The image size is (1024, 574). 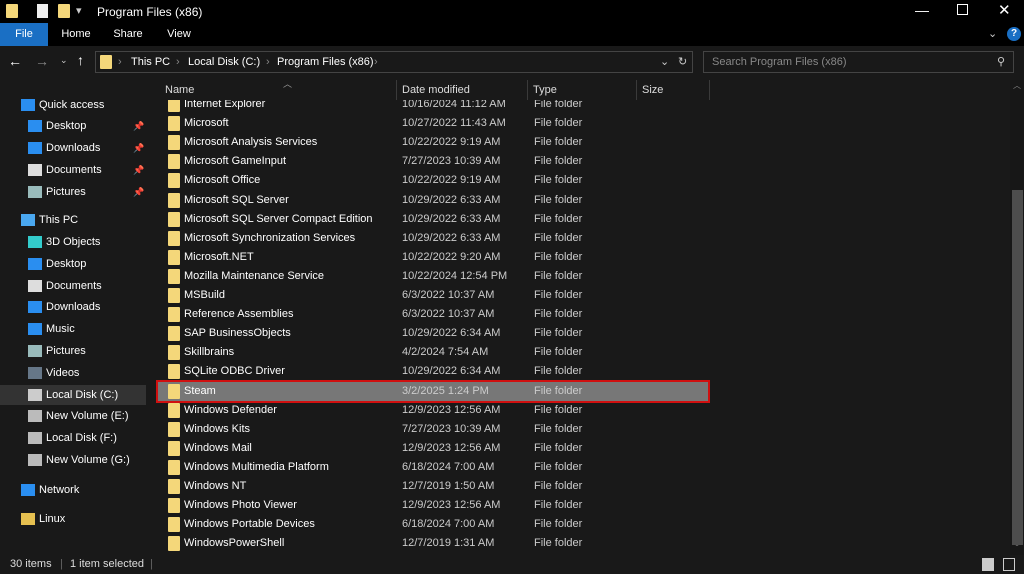 What do you see at coordinates (73, 105) in the screenshot?
I see `sidebar-item-quick-access: Quick access` at bounding box center [73, 105].